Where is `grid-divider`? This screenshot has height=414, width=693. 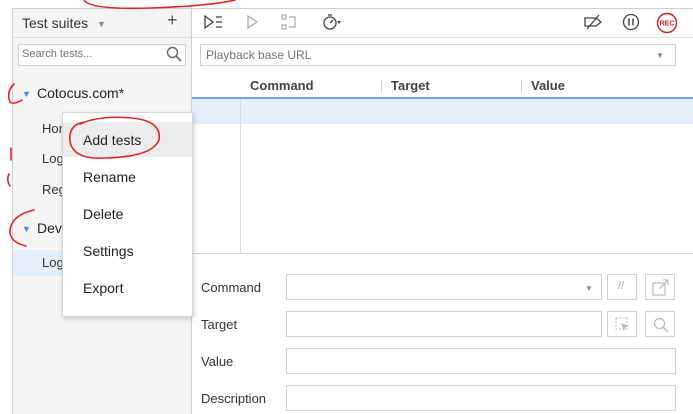
grid-divider is located at coordinates (240, 176).